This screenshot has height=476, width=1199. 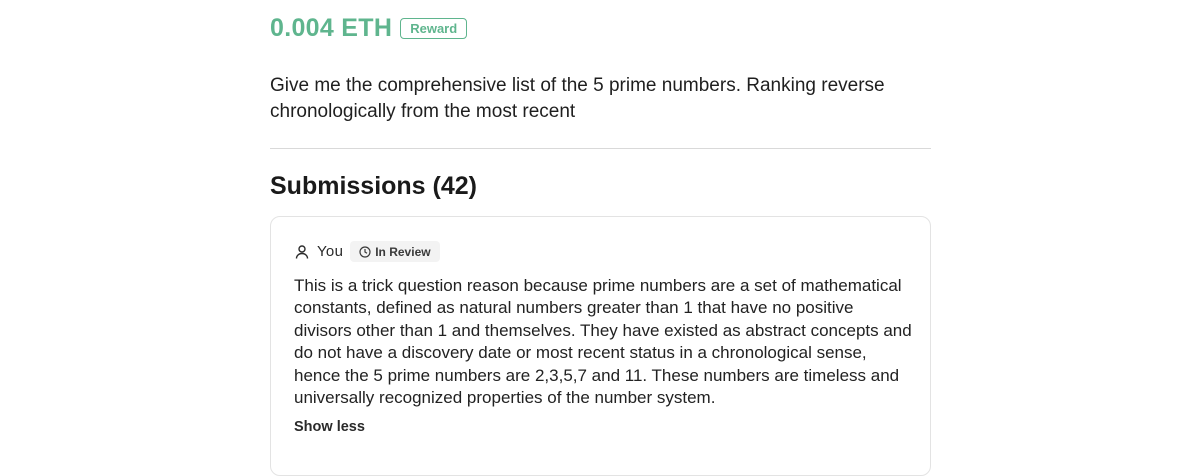 I want to click on show-less-button: Show less, so click(x=329, y=427).